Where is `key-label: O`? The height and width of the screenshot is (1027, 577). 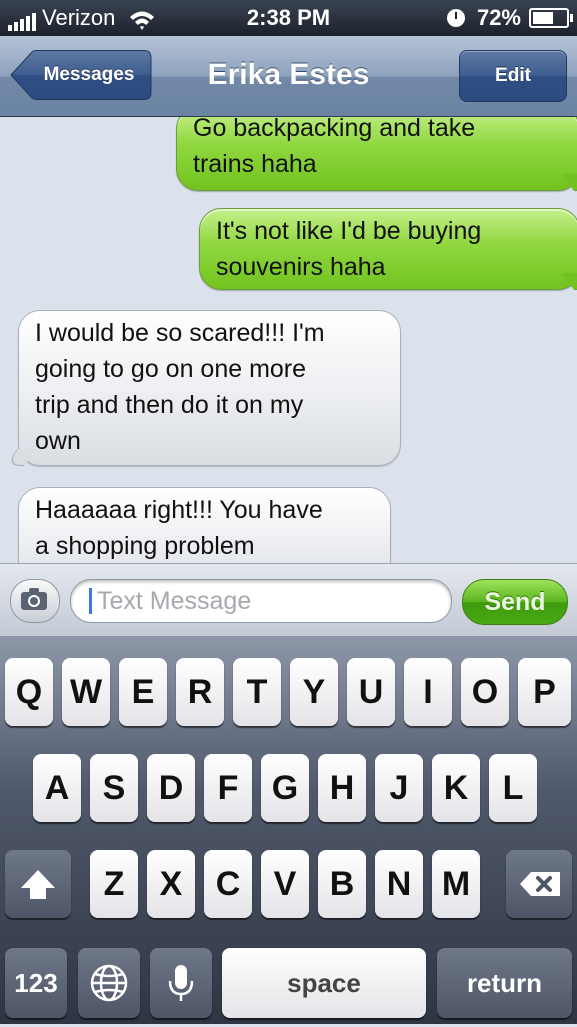
key-label: O is located at coordinates (485, 692).